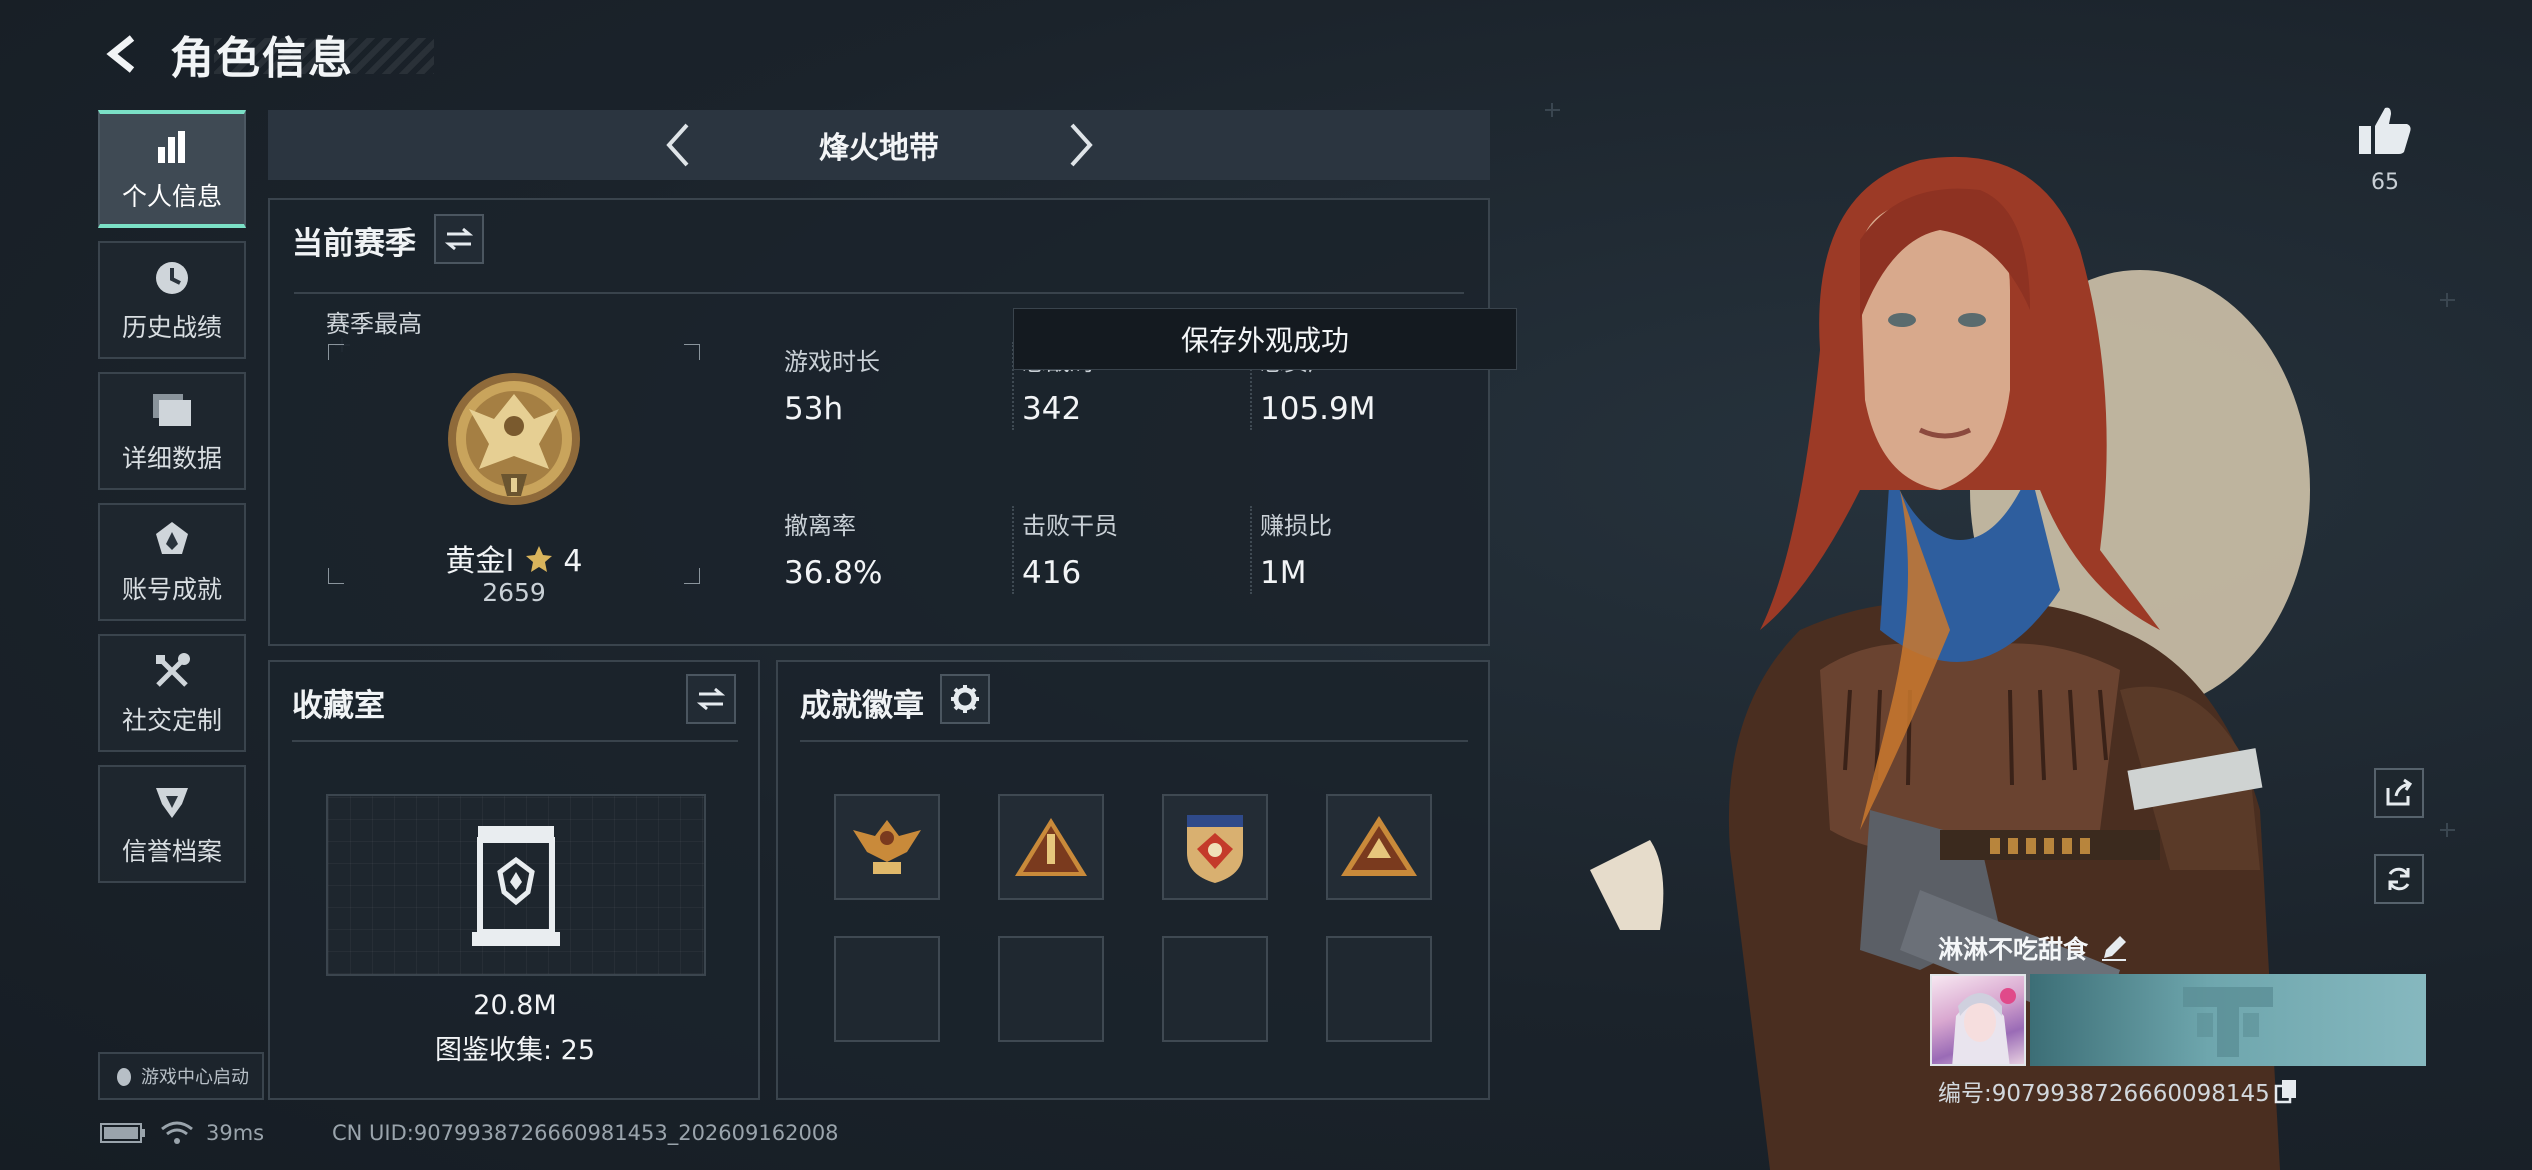 The width and height of the screenshot is (2532, 1170). What do you see at coordinates (172, 147) in the screenshot?
I see `bar-chart-icon` at bounding box center [172, 147].